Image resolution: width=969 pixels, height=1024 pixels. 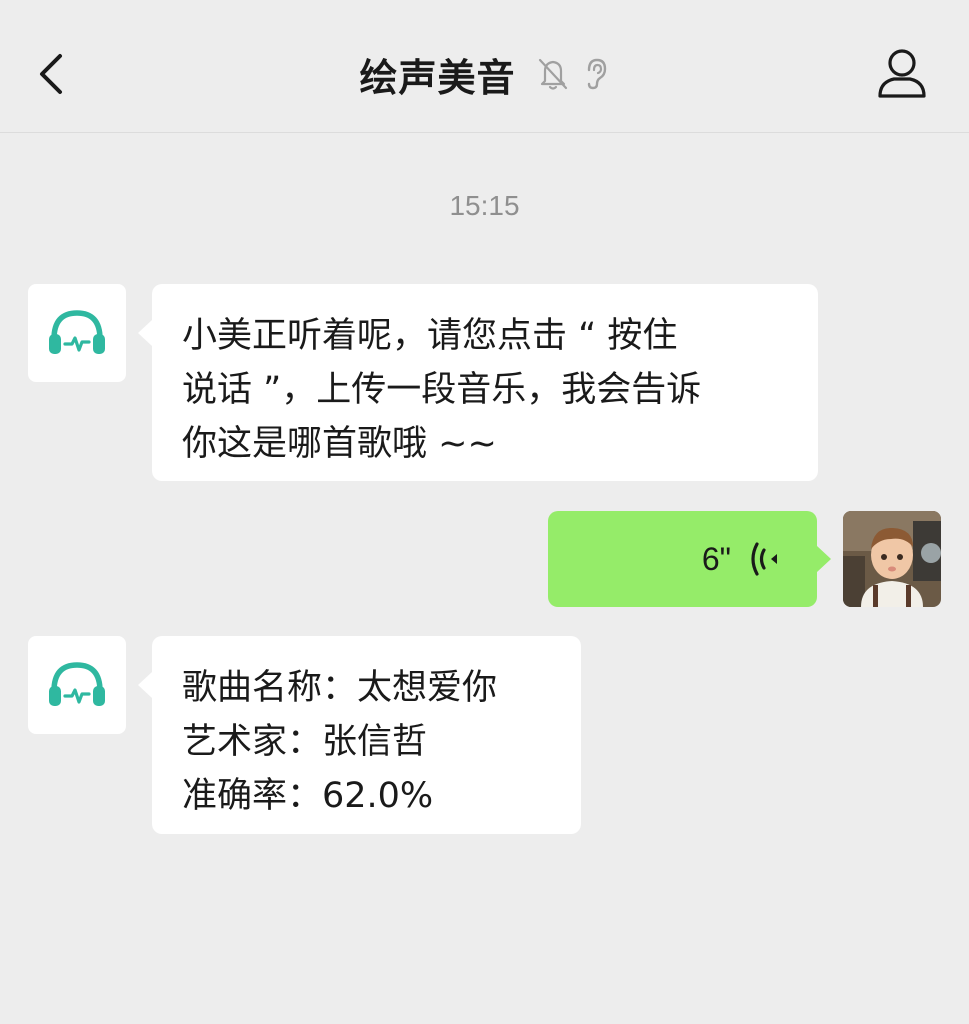 I want to click on voice-duration: 6", so click(x=716, y=558).